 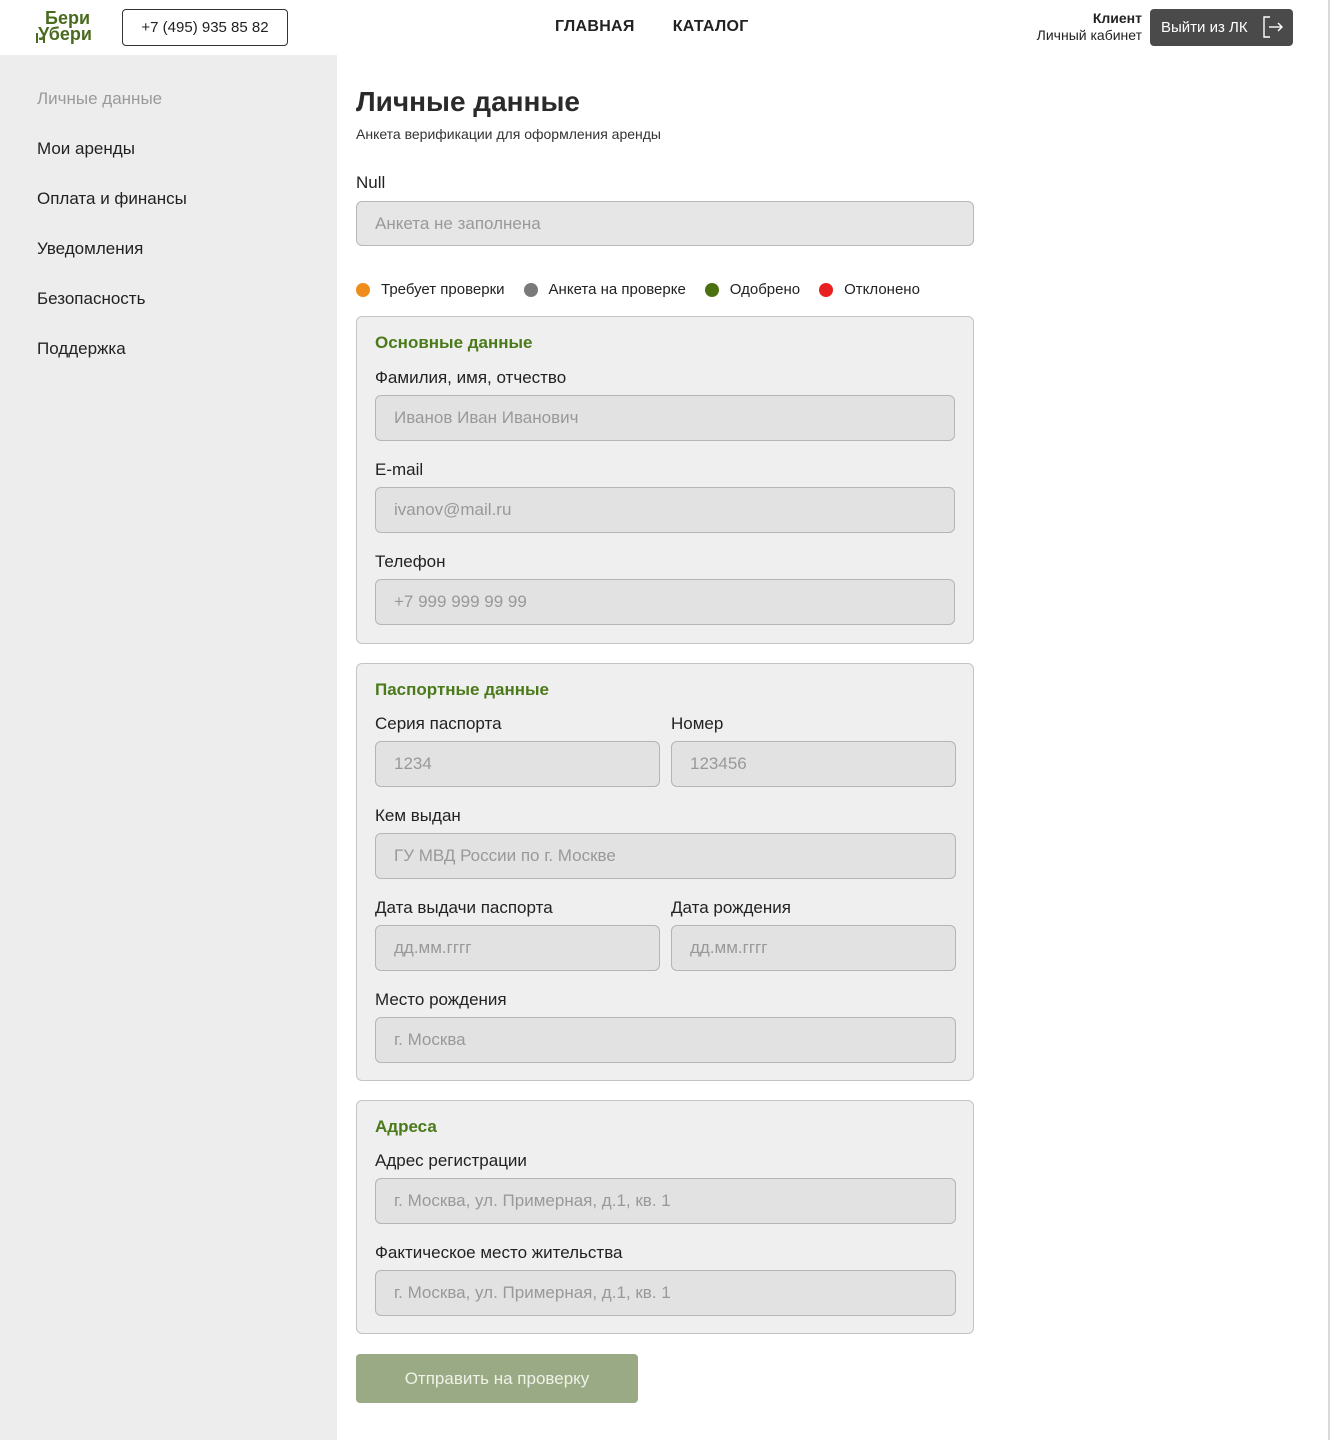 What do you see at coordinates (99, 99) in the screenshot?
I see `sidebar-item-personal-data: Личные данные` at bounding box center [99, 99].